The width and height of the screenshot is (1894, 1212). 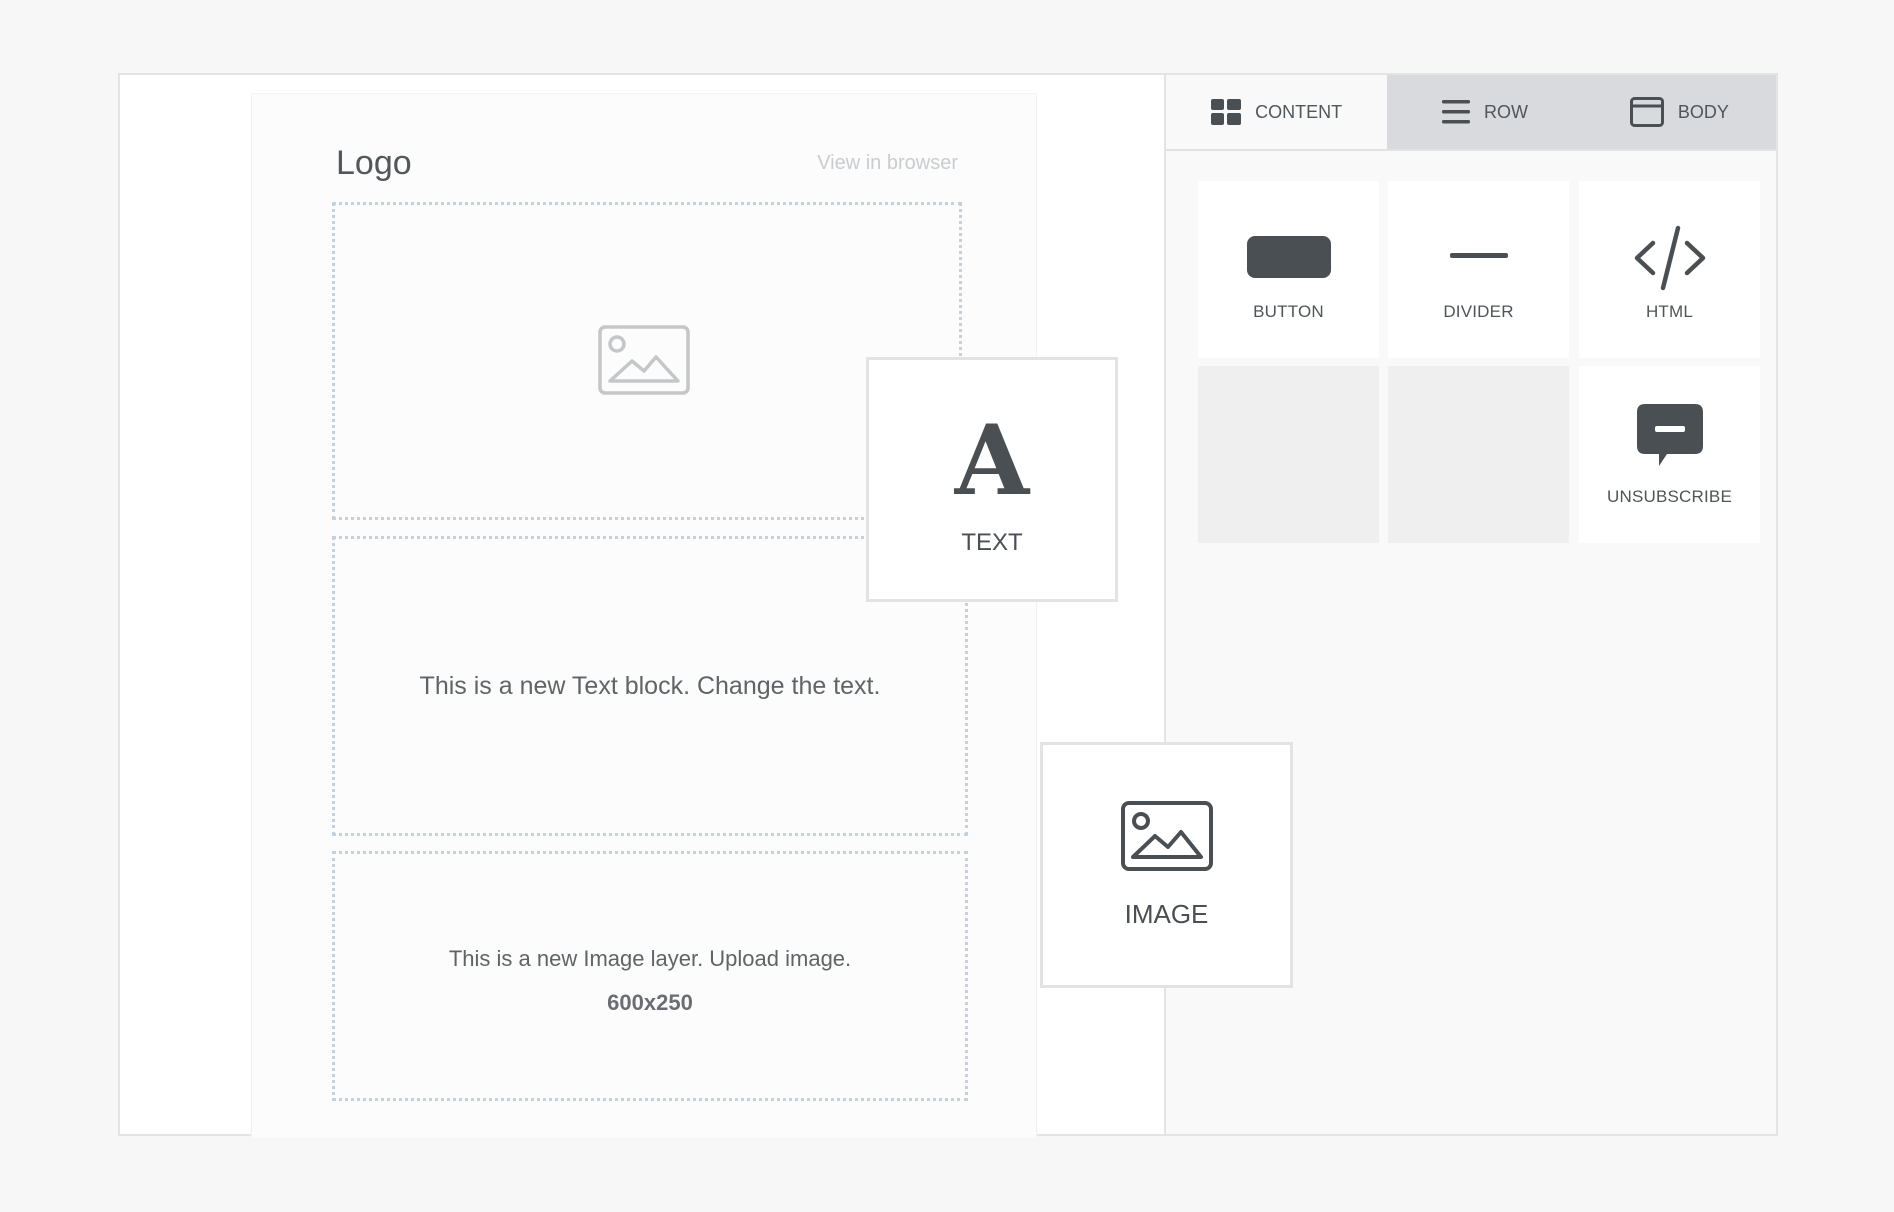 What do you see at coordinates (1505, 111) in the screenshot?
I see `tab-row-label: ROW` at bounding box center [1505, 111].